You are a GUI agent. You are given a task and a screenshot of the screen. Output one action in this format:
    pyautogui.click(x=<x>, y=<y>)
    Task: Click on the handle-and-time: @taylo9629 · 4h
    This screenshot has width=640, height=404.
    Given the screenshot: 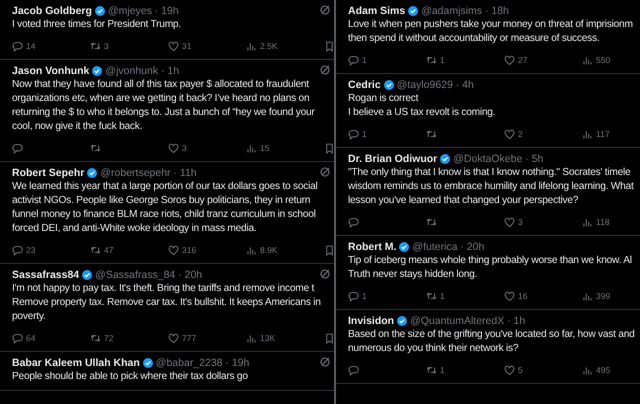 What is the action you would take?
    pyautogui.click(x=435, y=85)
    